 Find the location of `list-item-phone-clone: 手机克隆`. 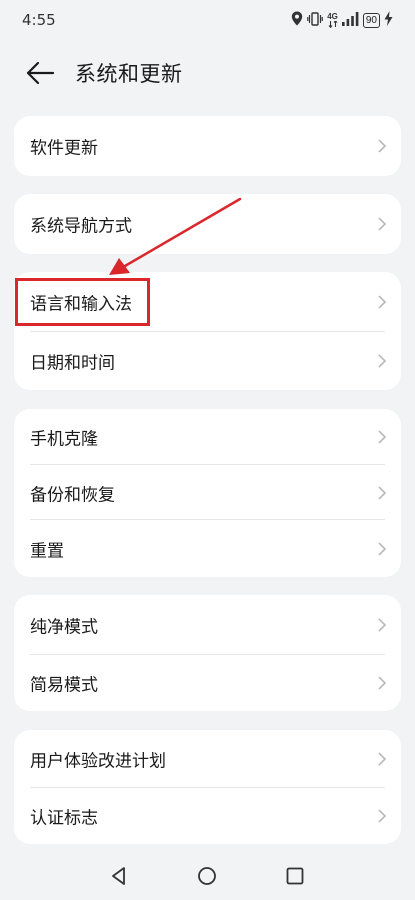

list-item-phone-clone: 手机克隆 is located at coordinates (207, 437).